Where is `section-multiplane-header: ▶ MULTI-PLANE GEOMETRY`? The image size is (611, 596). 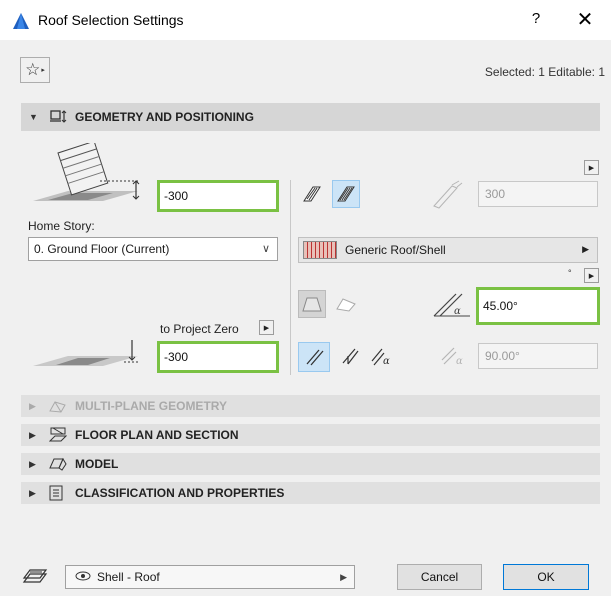
section-multiplane-header: ▶ MULTI-PLANE GEOMETRY is located at coordinates (310, 406).